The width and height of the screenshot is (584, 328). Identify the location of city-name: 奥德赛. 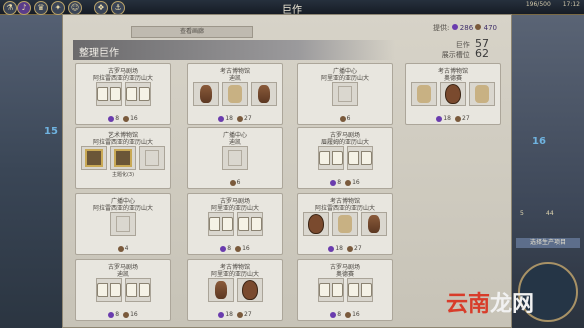
(344, 274).